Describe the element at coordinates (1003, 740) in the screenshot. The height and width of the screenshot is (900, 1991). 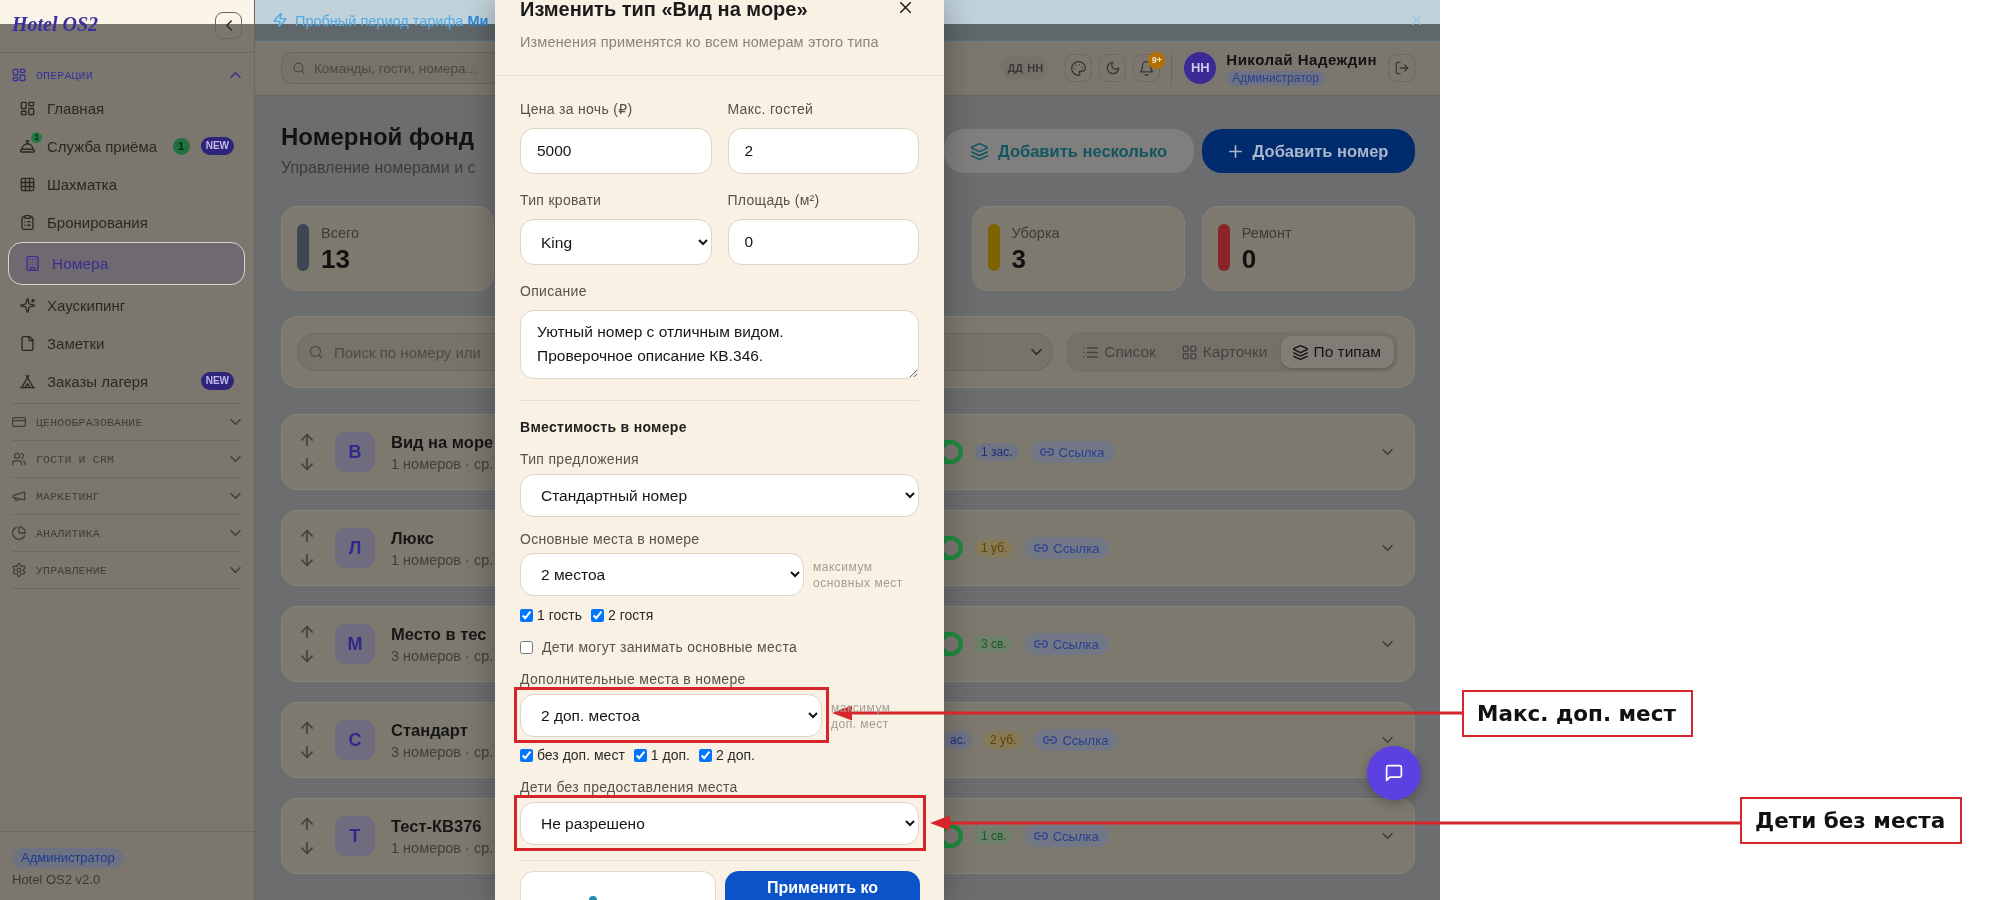
I see `status-badge: 2 уб.` at that location.